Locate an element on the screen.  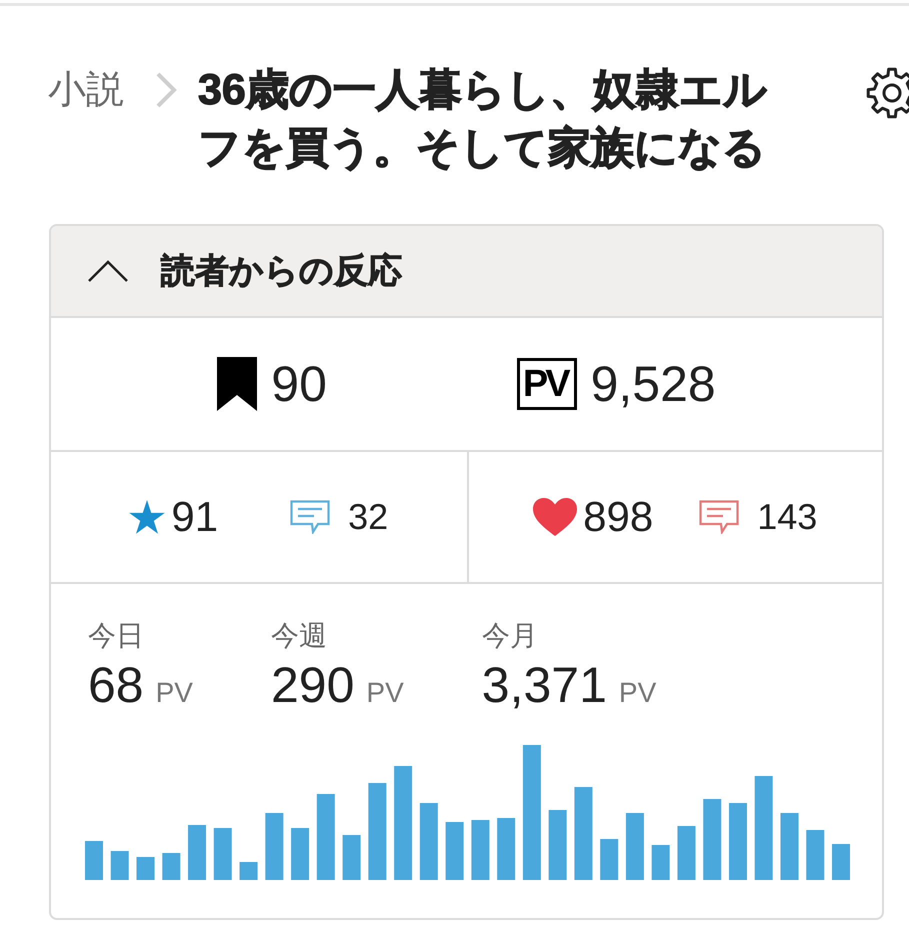
stat-label: 今日 is located at coordinates (116, 636).